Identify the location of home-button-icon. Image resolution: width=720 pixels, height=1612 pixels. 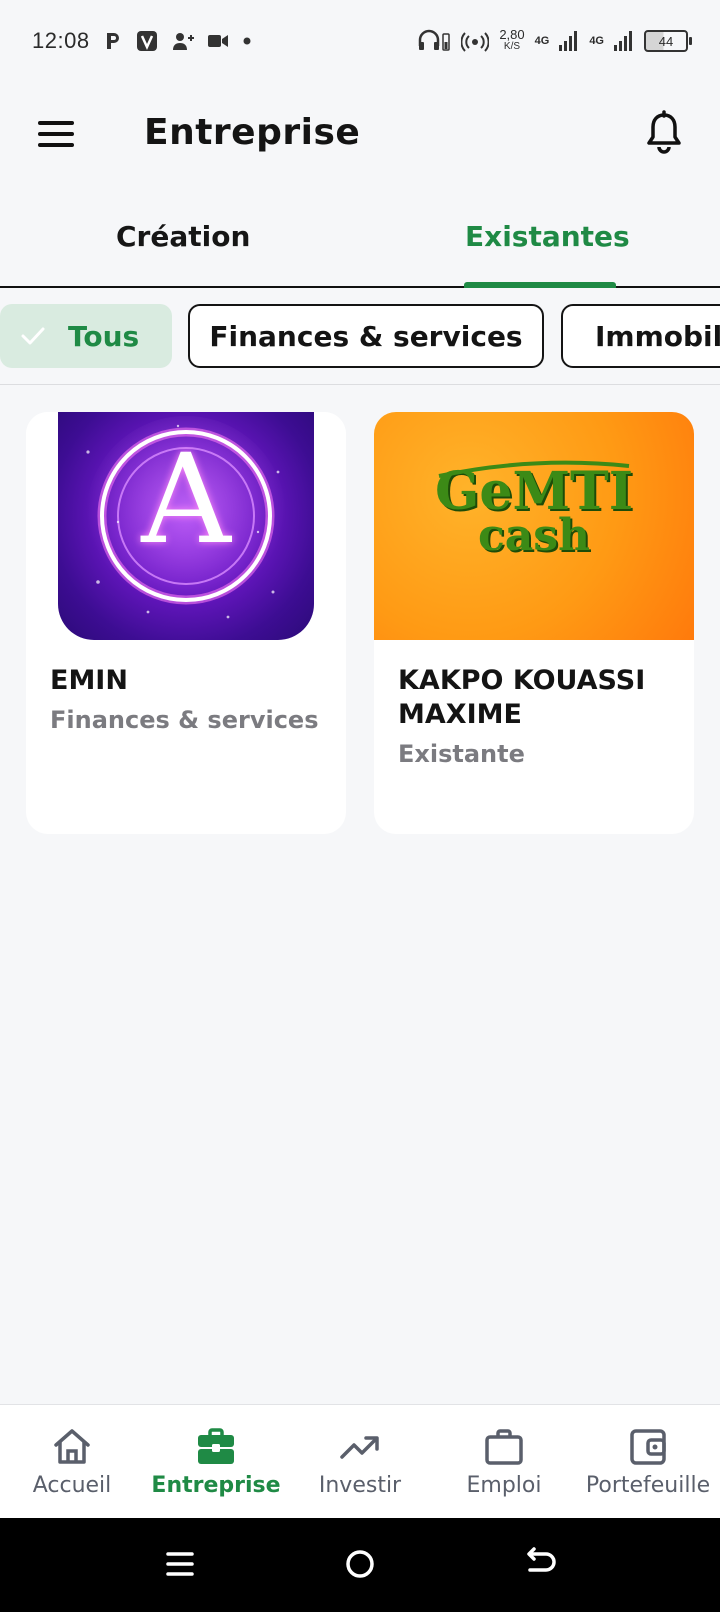
(360, 1564).